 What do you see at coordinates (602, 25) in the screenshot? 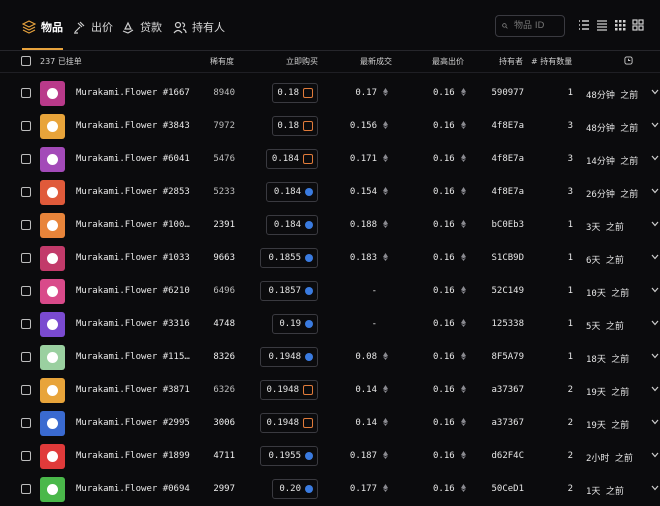
I see `detailed-list-icon` at bounding box center [602, 25].